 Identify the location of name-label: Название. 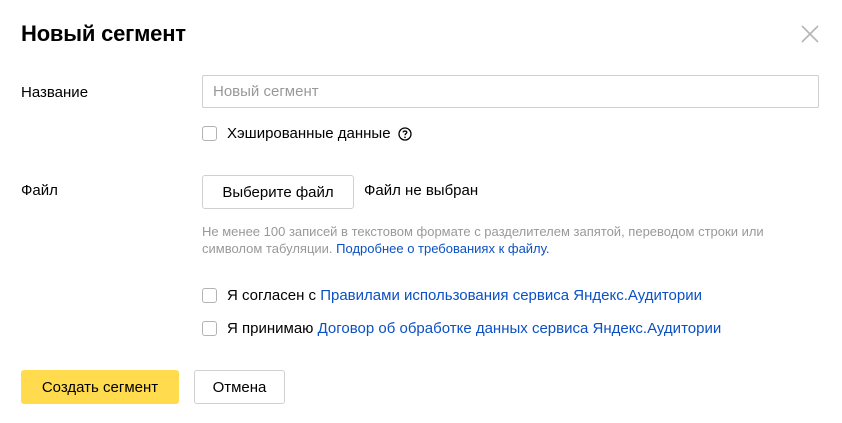
(55, 92).